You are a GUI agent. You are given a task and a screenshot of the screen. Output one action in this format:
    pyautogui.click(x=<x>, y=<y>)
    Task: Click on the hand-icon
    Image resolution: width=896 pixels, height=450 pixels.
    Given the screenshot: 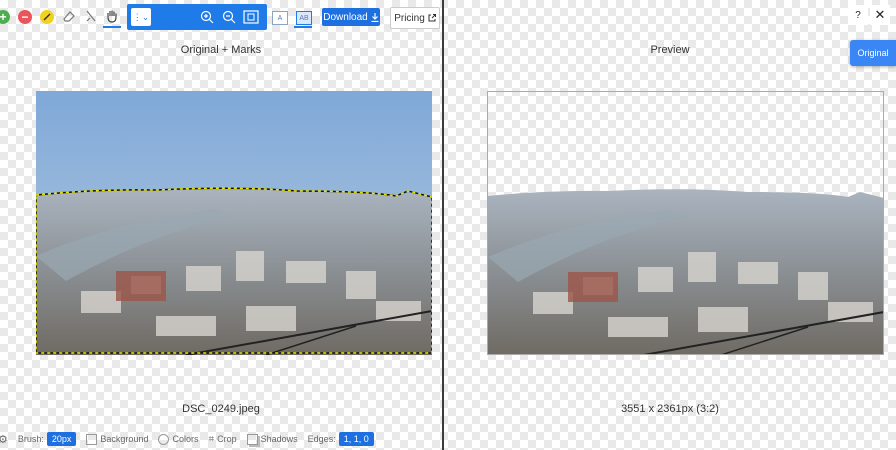 What is the action you would take?
    pyautogui.click(x=112, y=16)
    